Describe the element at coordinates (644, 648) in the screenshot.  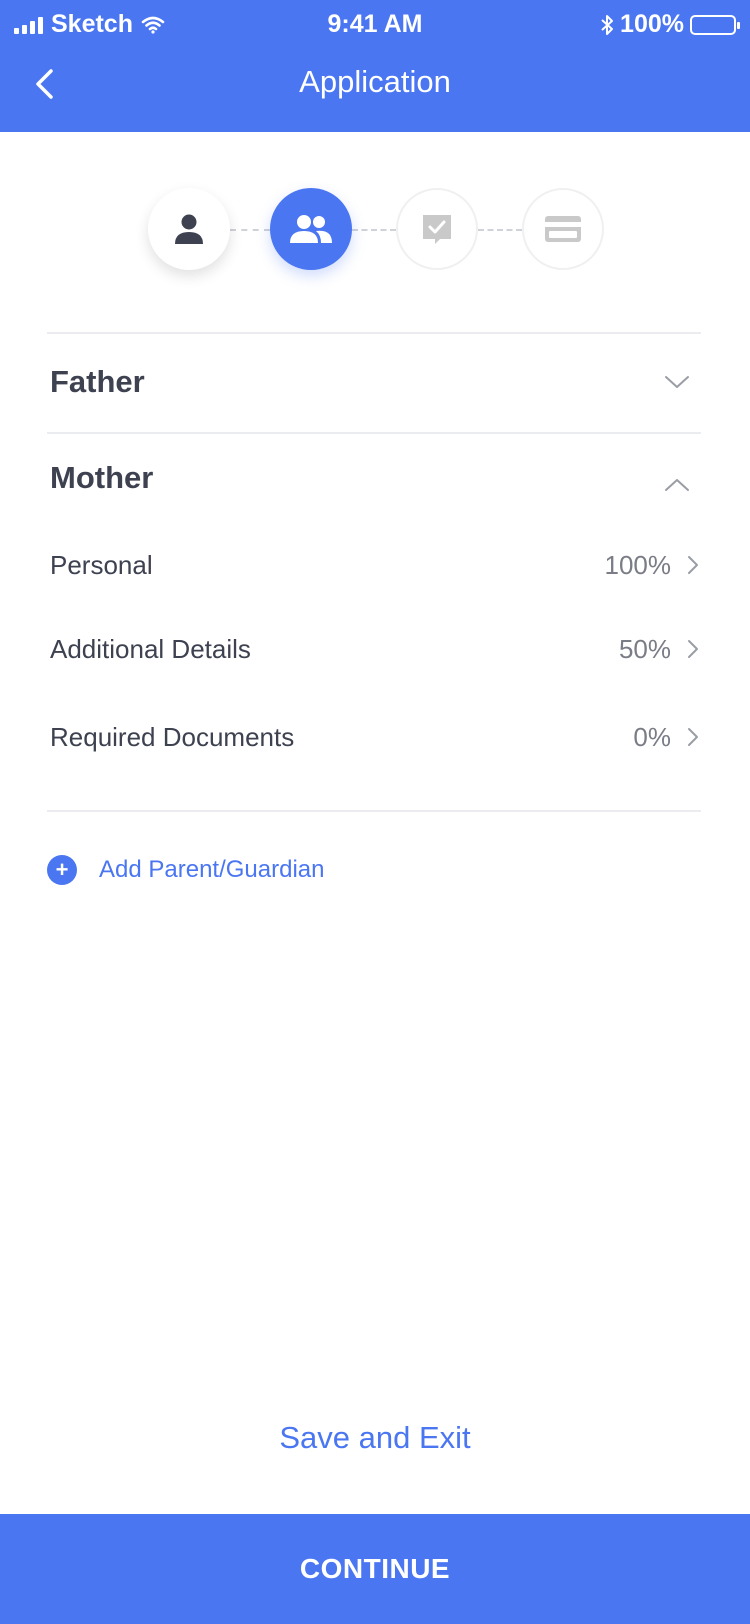
I see `progress-value: 50%` at that location.